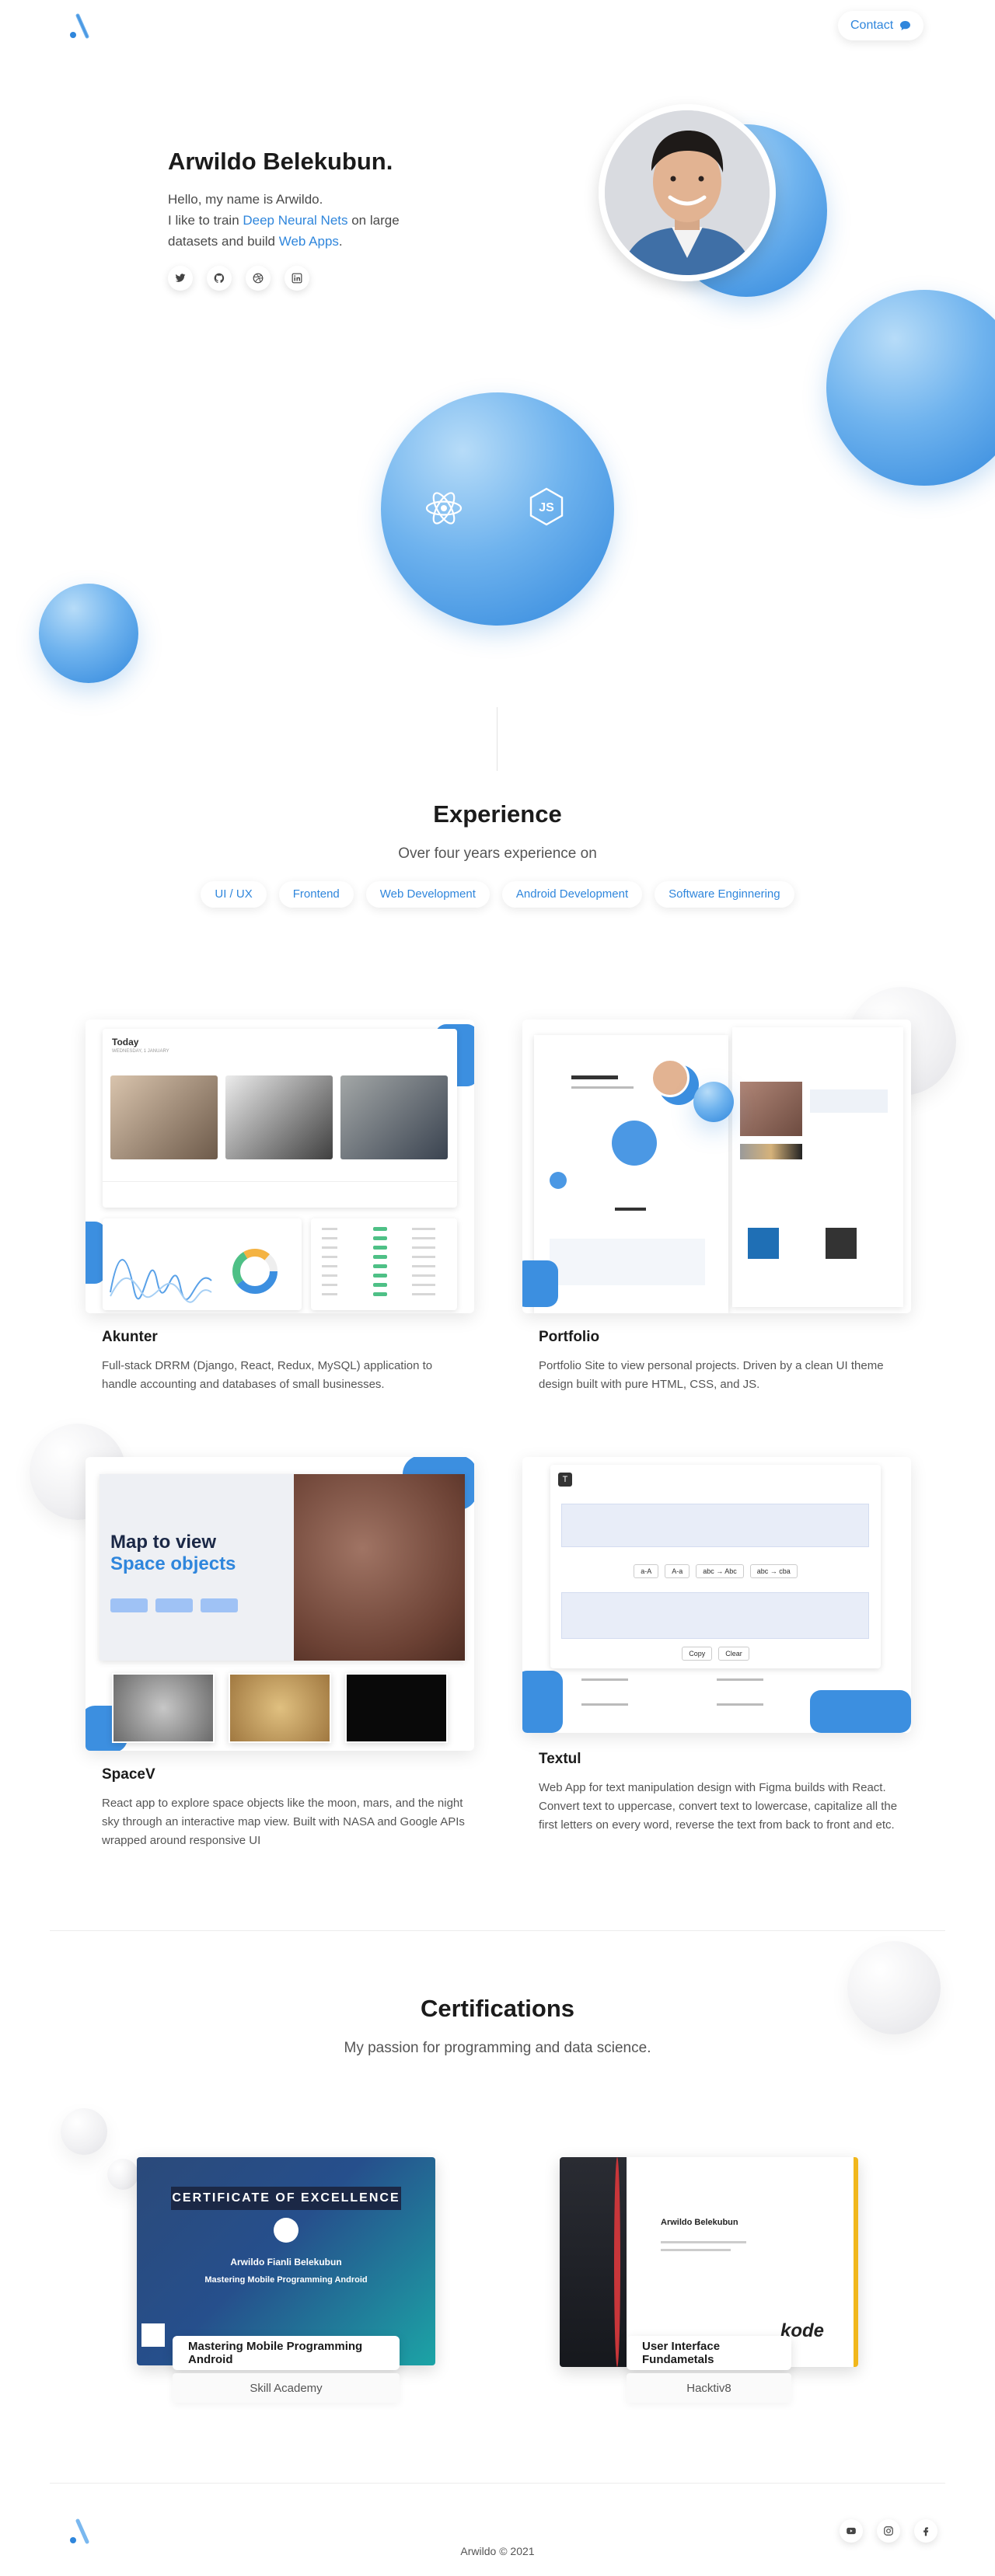 Image resolution: width=995 pixels, height=2576 pixels. Describe the element at coordinates (699, 2222) in the screenshot. I see `certificate-recipient-2: Arwildo Belekubun` at that location.